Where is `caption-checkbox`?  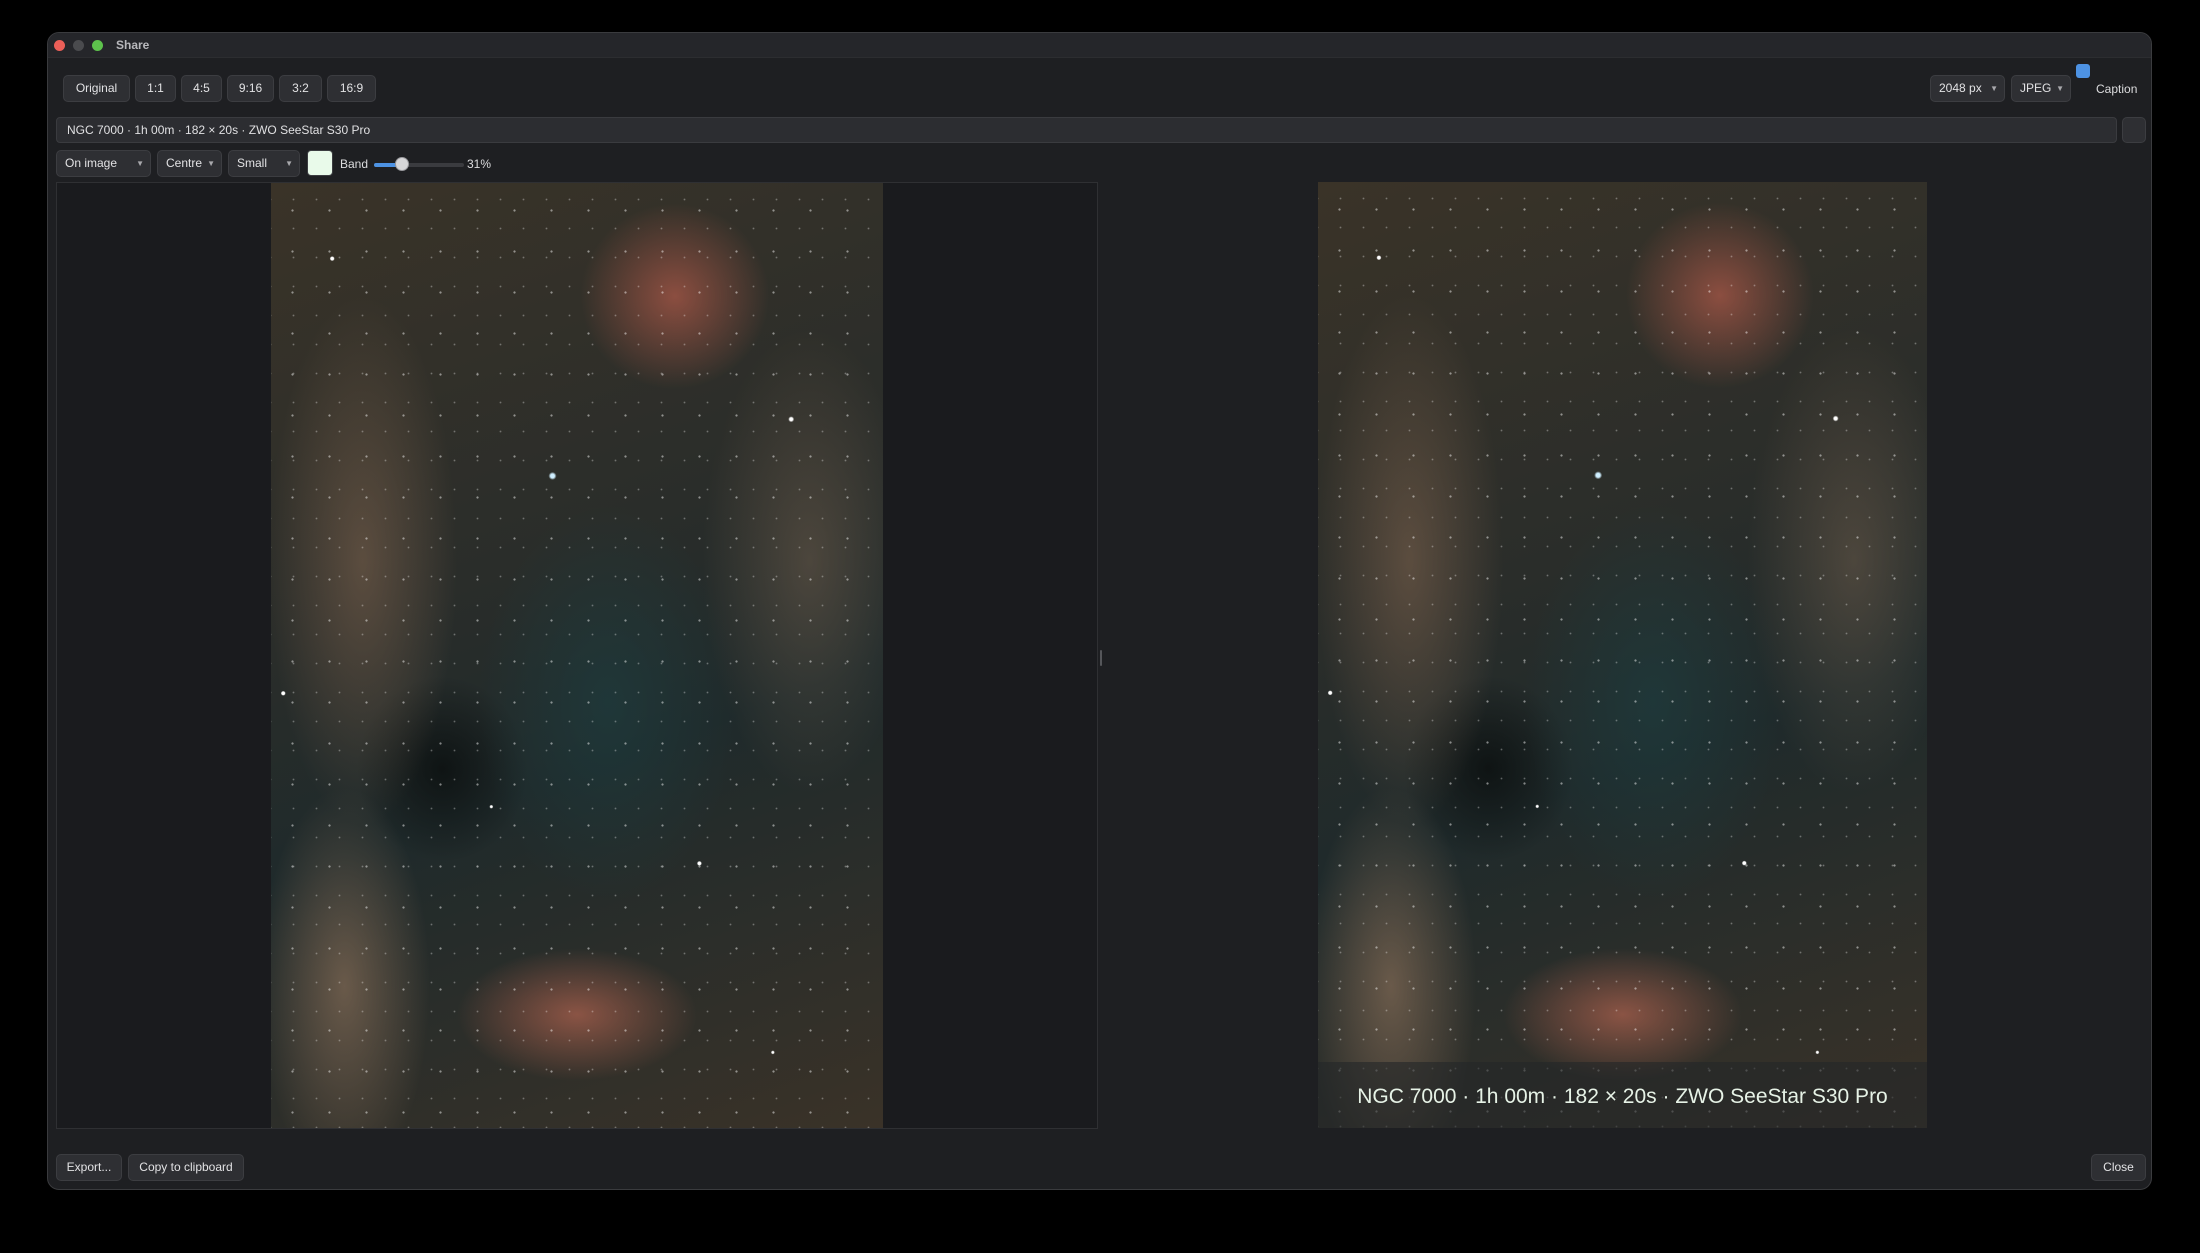
caption-checkbox is located at coordinates (2083, 71).